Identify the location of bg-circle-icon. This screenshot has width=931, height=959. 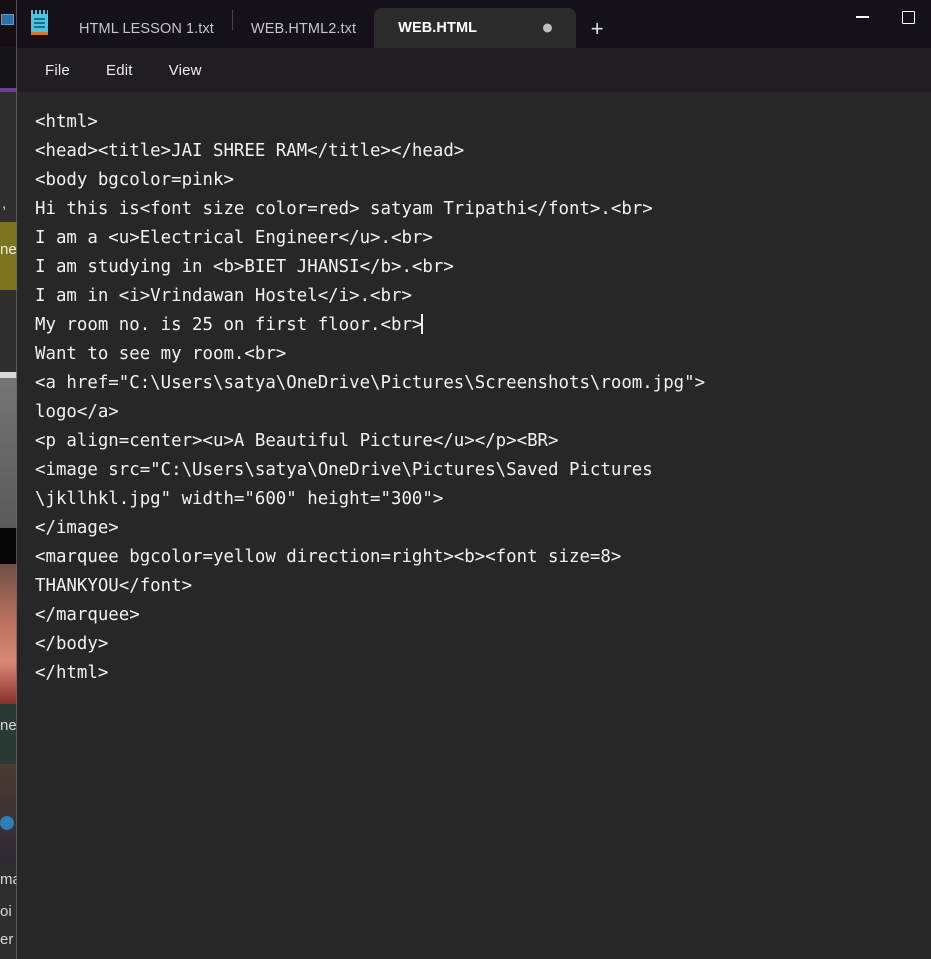
(7, 823).